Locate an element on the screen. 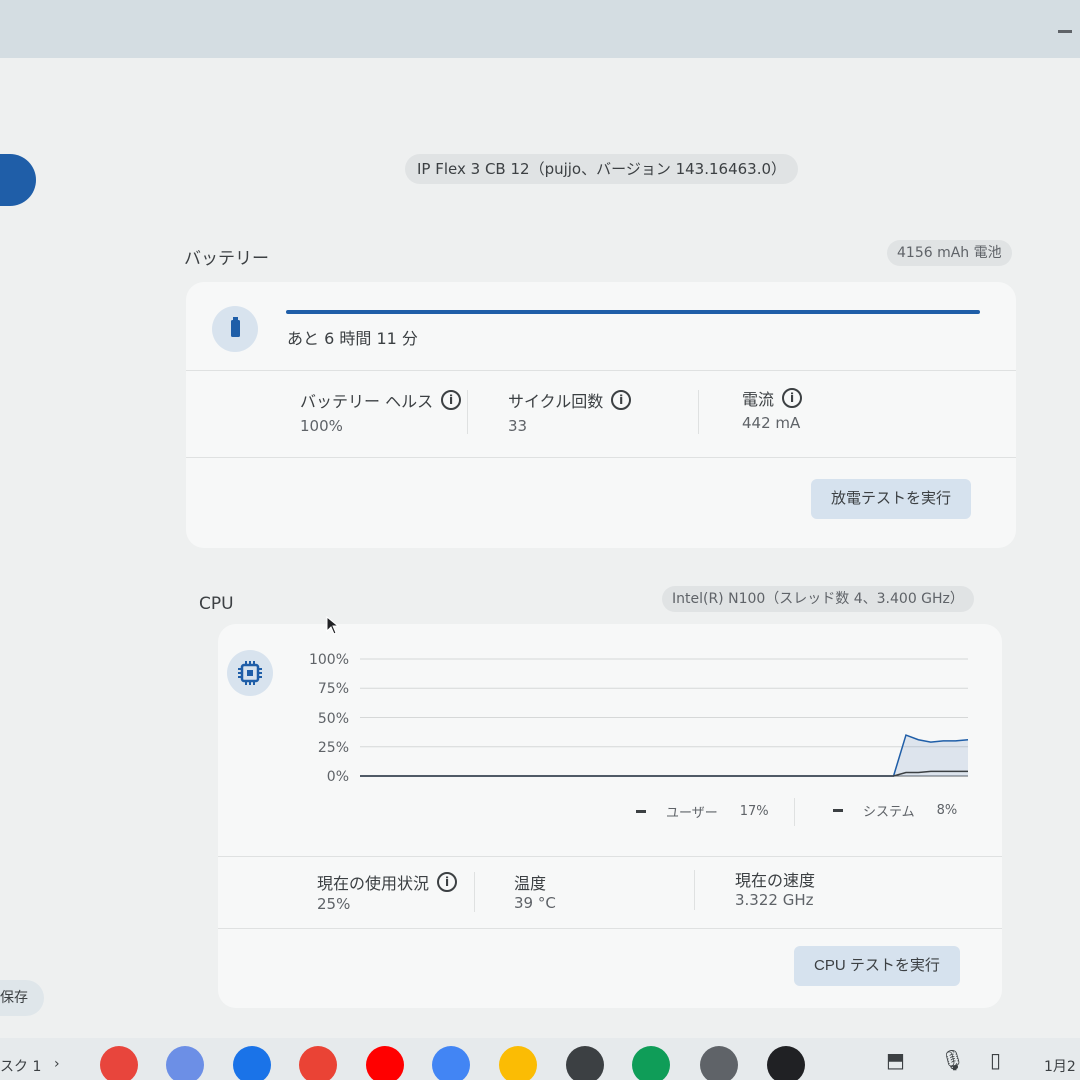 The height and width of the screenshot is (1080, 1080). cpu-icon is located at coordinates (250, 673).